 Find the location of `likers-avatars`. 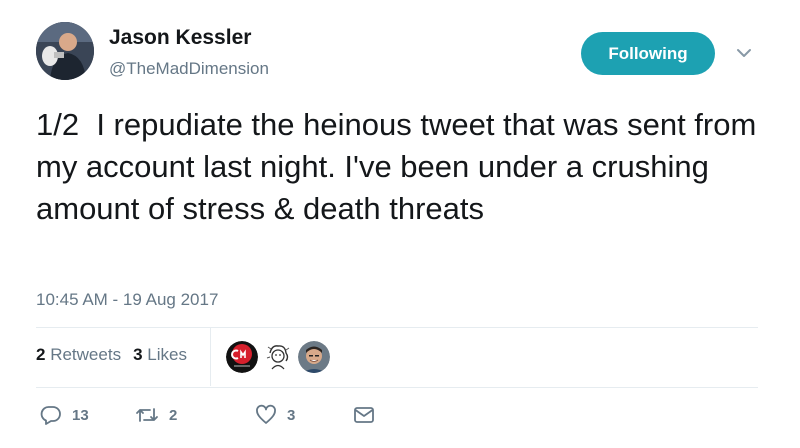

likers-avatars is located at coordinates (278, 357).